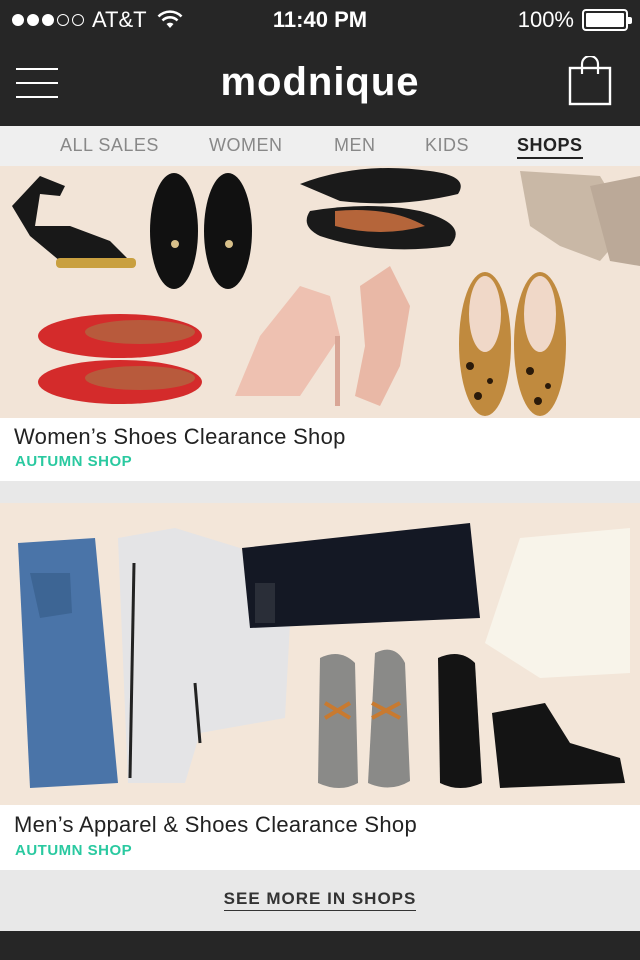 Image resolution: width=640 pixels, height=960 pixels. What do you see at coordinates (355, 145) in the screenshot?
I see `tab-men: MEN` at bounding box center [355, 145].